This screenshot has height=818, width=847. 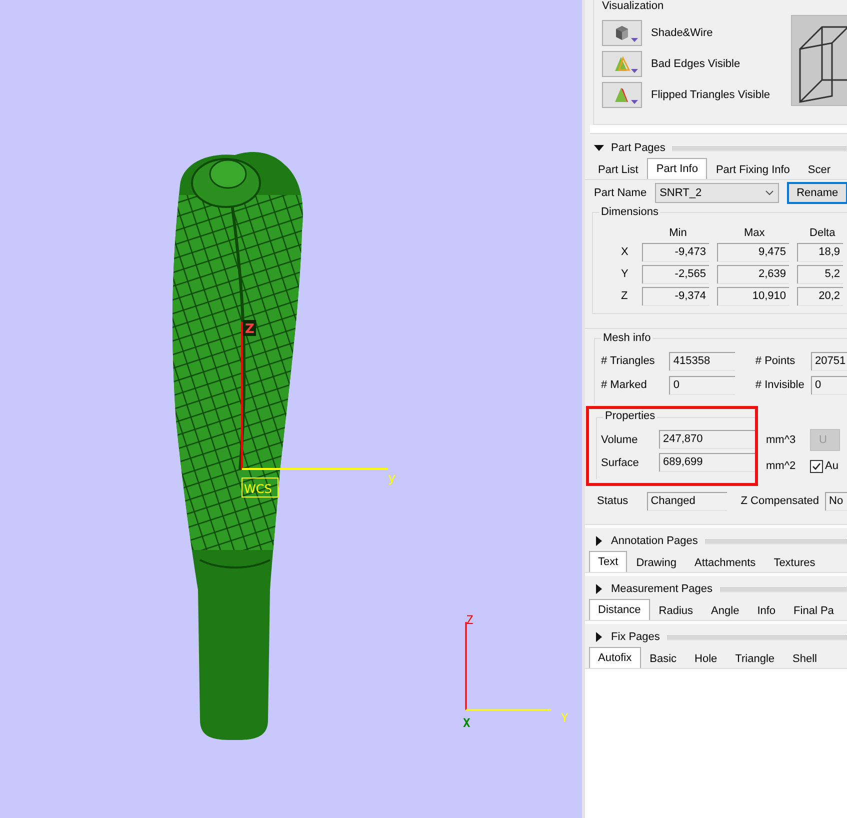 What do you see at coordinates (599, 148) in the screenshot?
I see `collapse-arrow-icon` at bounding box center [599, 148].